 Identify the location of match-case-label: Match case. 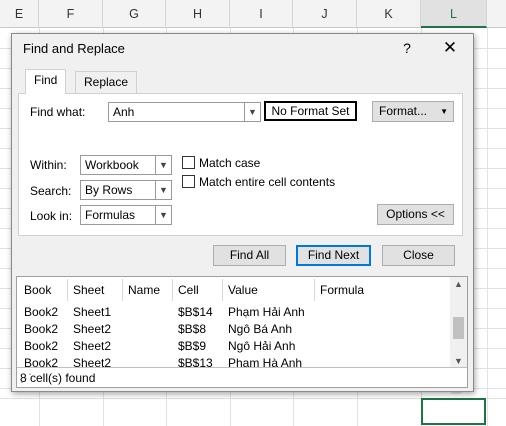
(230, 163).